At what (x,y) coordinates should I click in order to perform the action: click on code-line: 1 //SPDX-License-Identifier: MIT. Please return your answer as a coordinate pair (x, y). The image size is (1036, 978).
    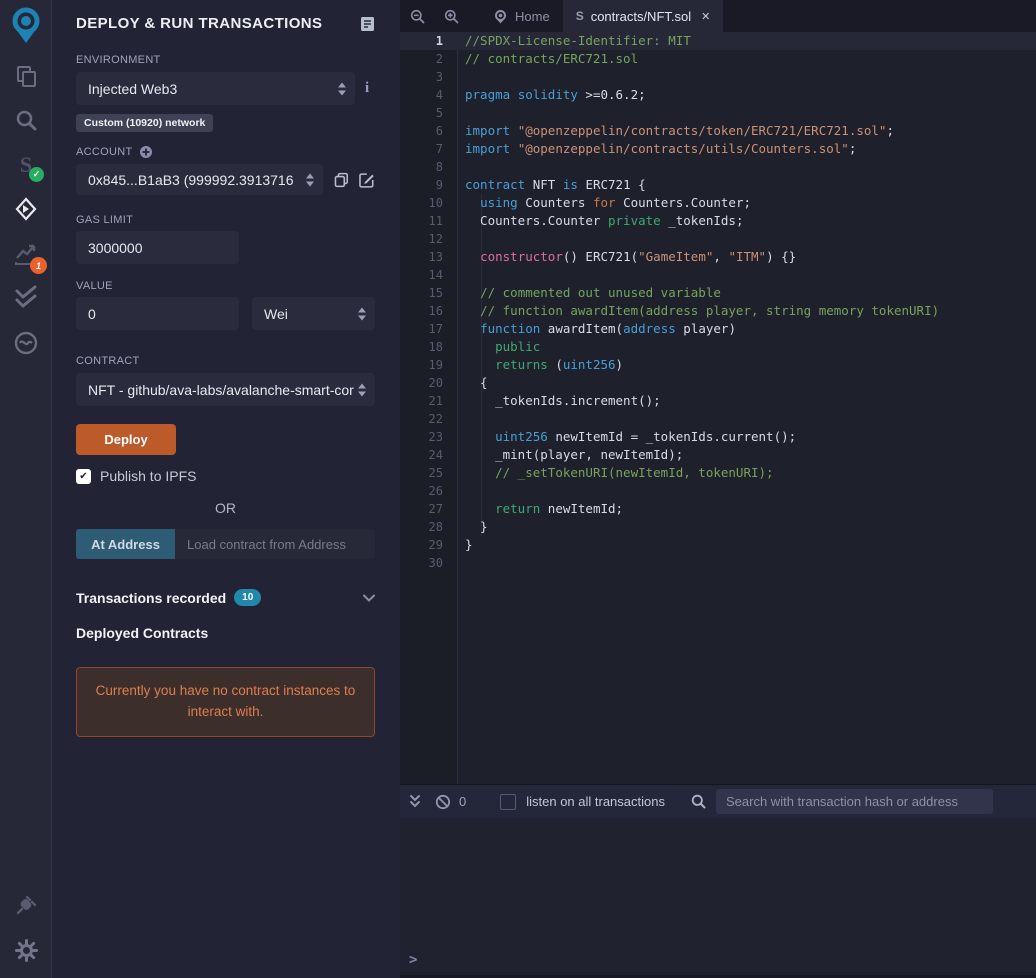
    Looking at the image, I should click on (718, 41).